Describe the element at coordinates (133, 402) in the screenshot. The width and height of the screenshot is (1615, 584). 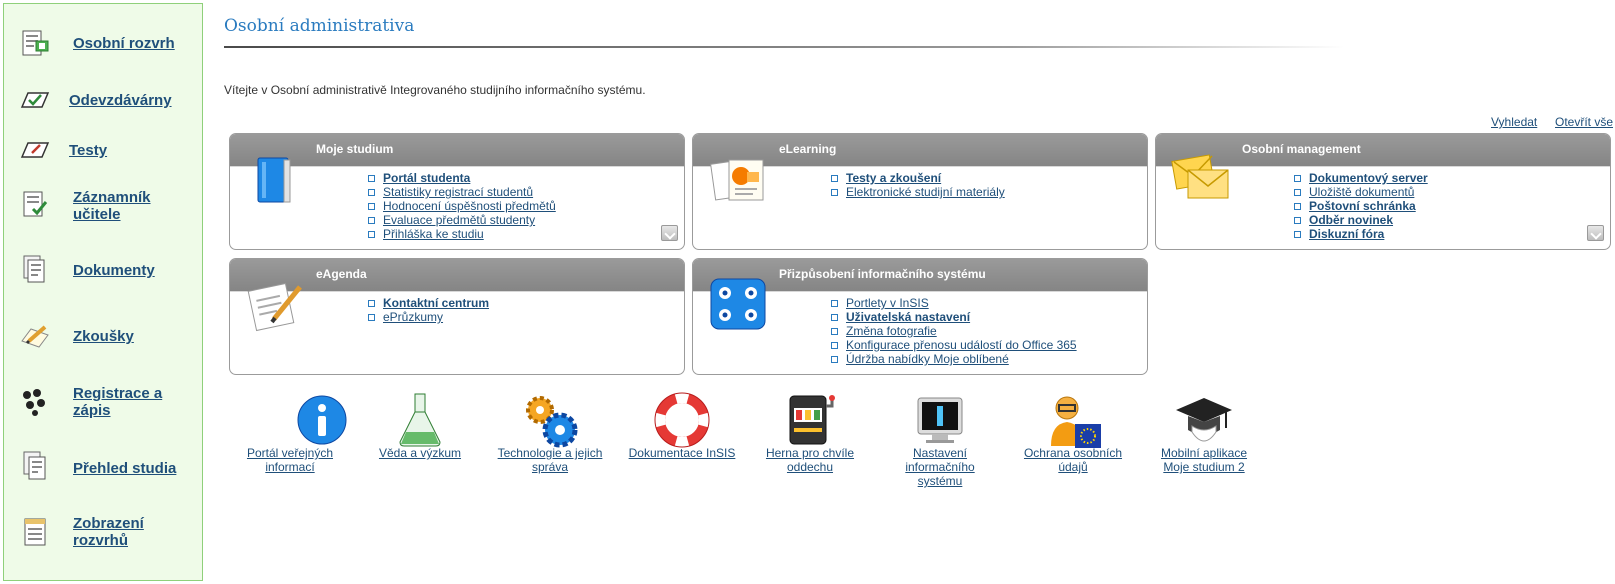
I see `sidebar-item-label: Registrace a zápis` at that location.